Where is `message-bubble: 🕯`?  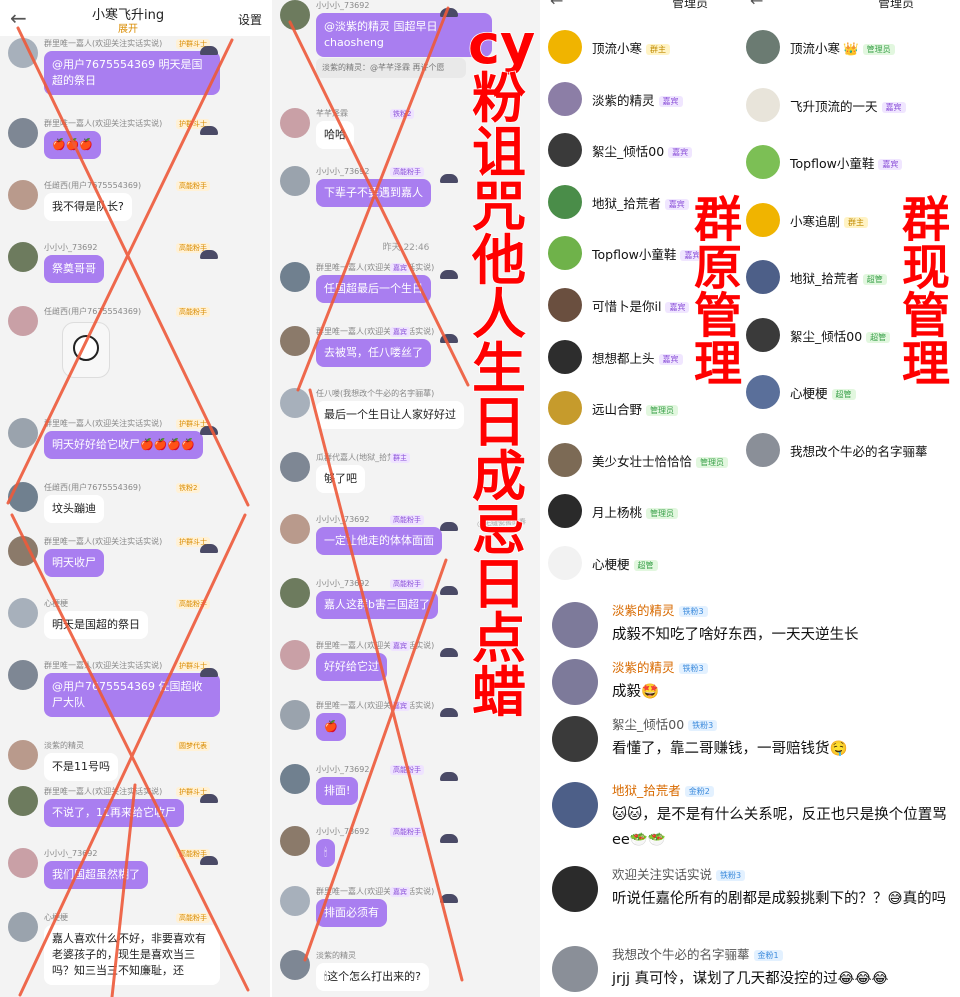 message-bubble: 🕯 is located at coordinates (326, 853).